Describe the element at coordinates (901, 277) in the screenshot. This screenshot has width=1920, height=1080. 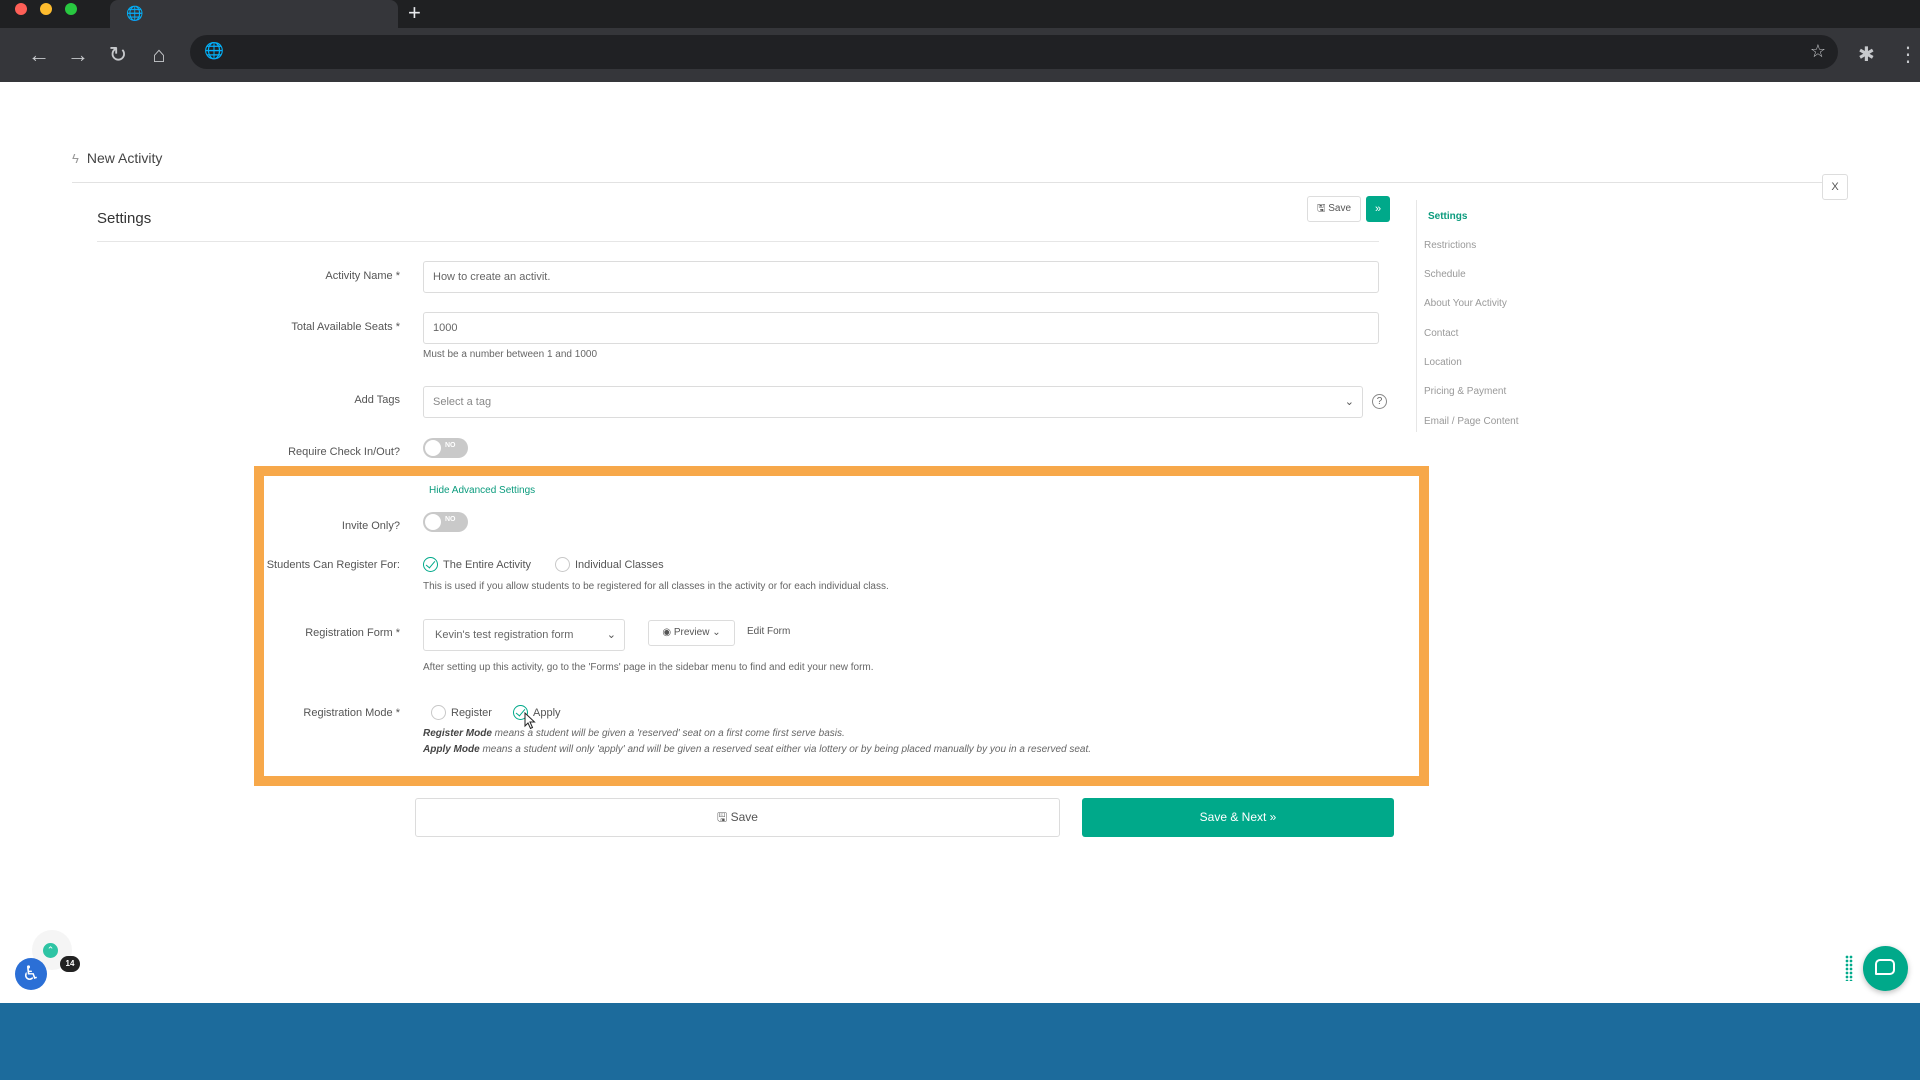
I see `activity-name-input: How to create an activit.` at that location.